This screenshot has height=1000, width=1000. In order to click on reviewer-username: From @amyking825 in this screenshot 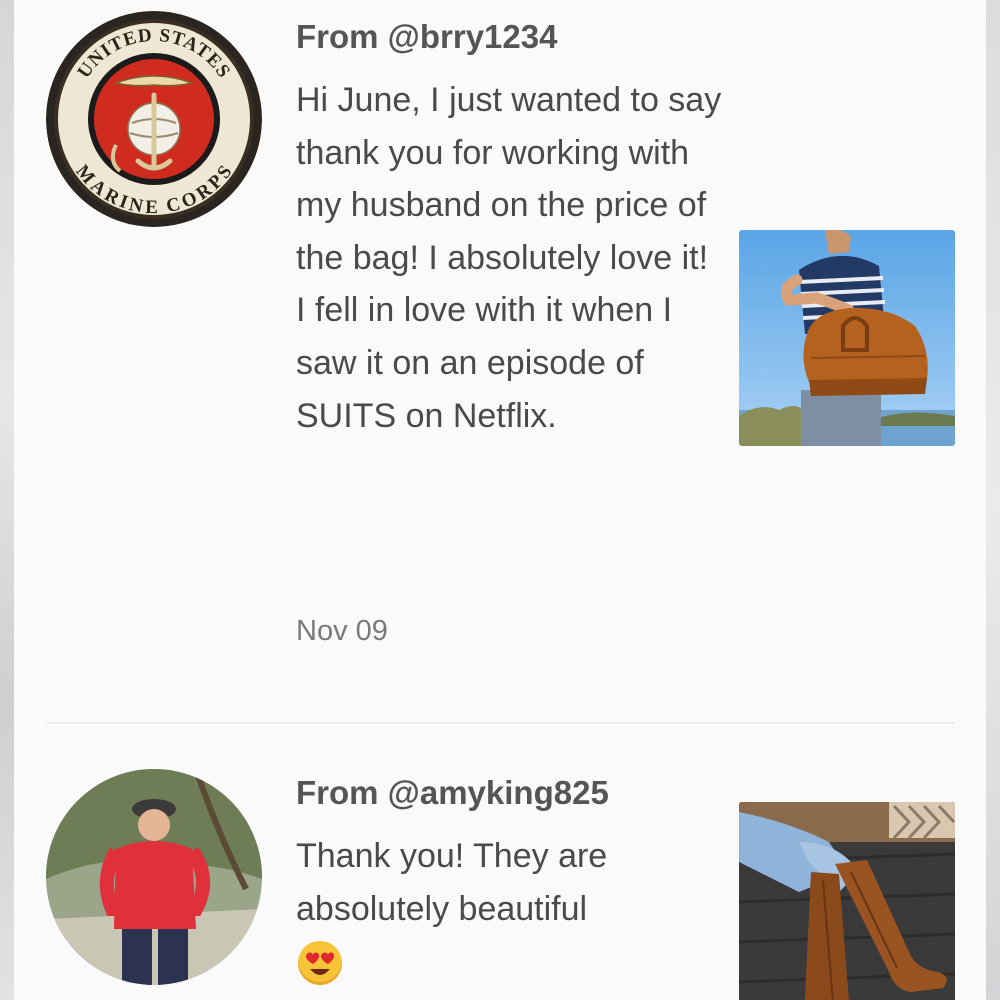, I will do `click(452, 793)`.